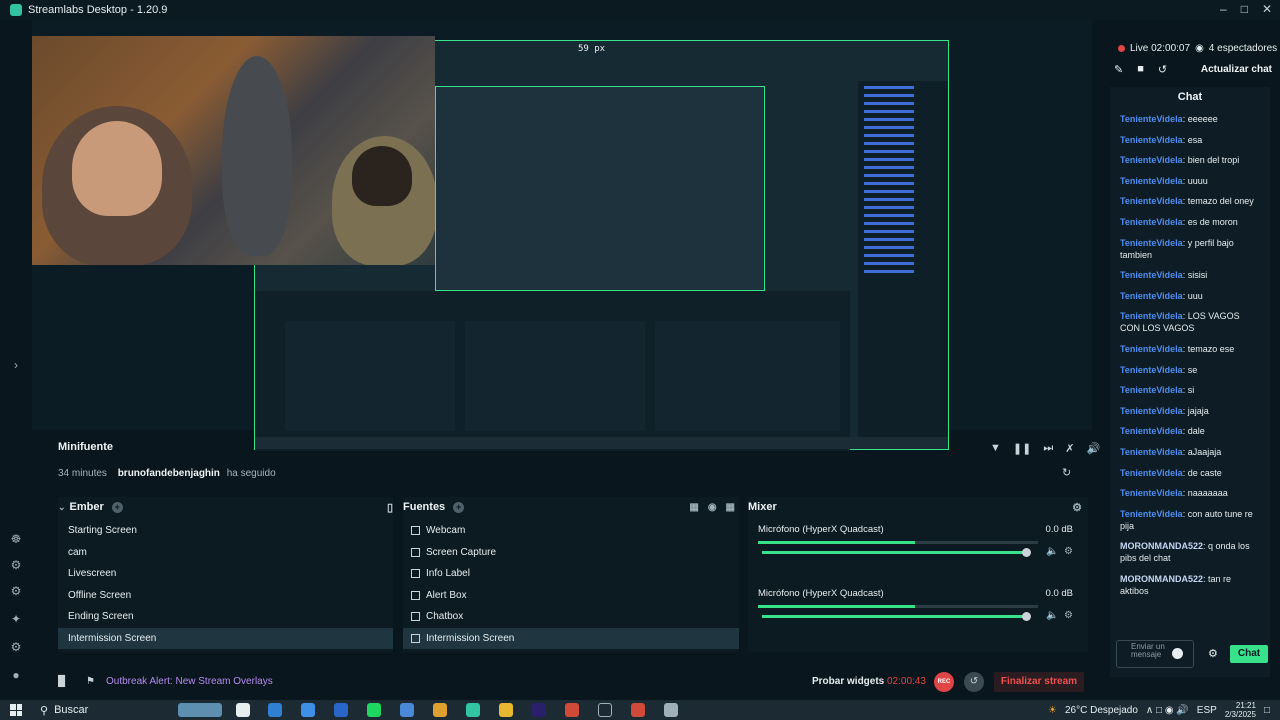  Describe the element at coordinates (308, 710) in the screenshot. I see `edge-dev-icon` at that location.